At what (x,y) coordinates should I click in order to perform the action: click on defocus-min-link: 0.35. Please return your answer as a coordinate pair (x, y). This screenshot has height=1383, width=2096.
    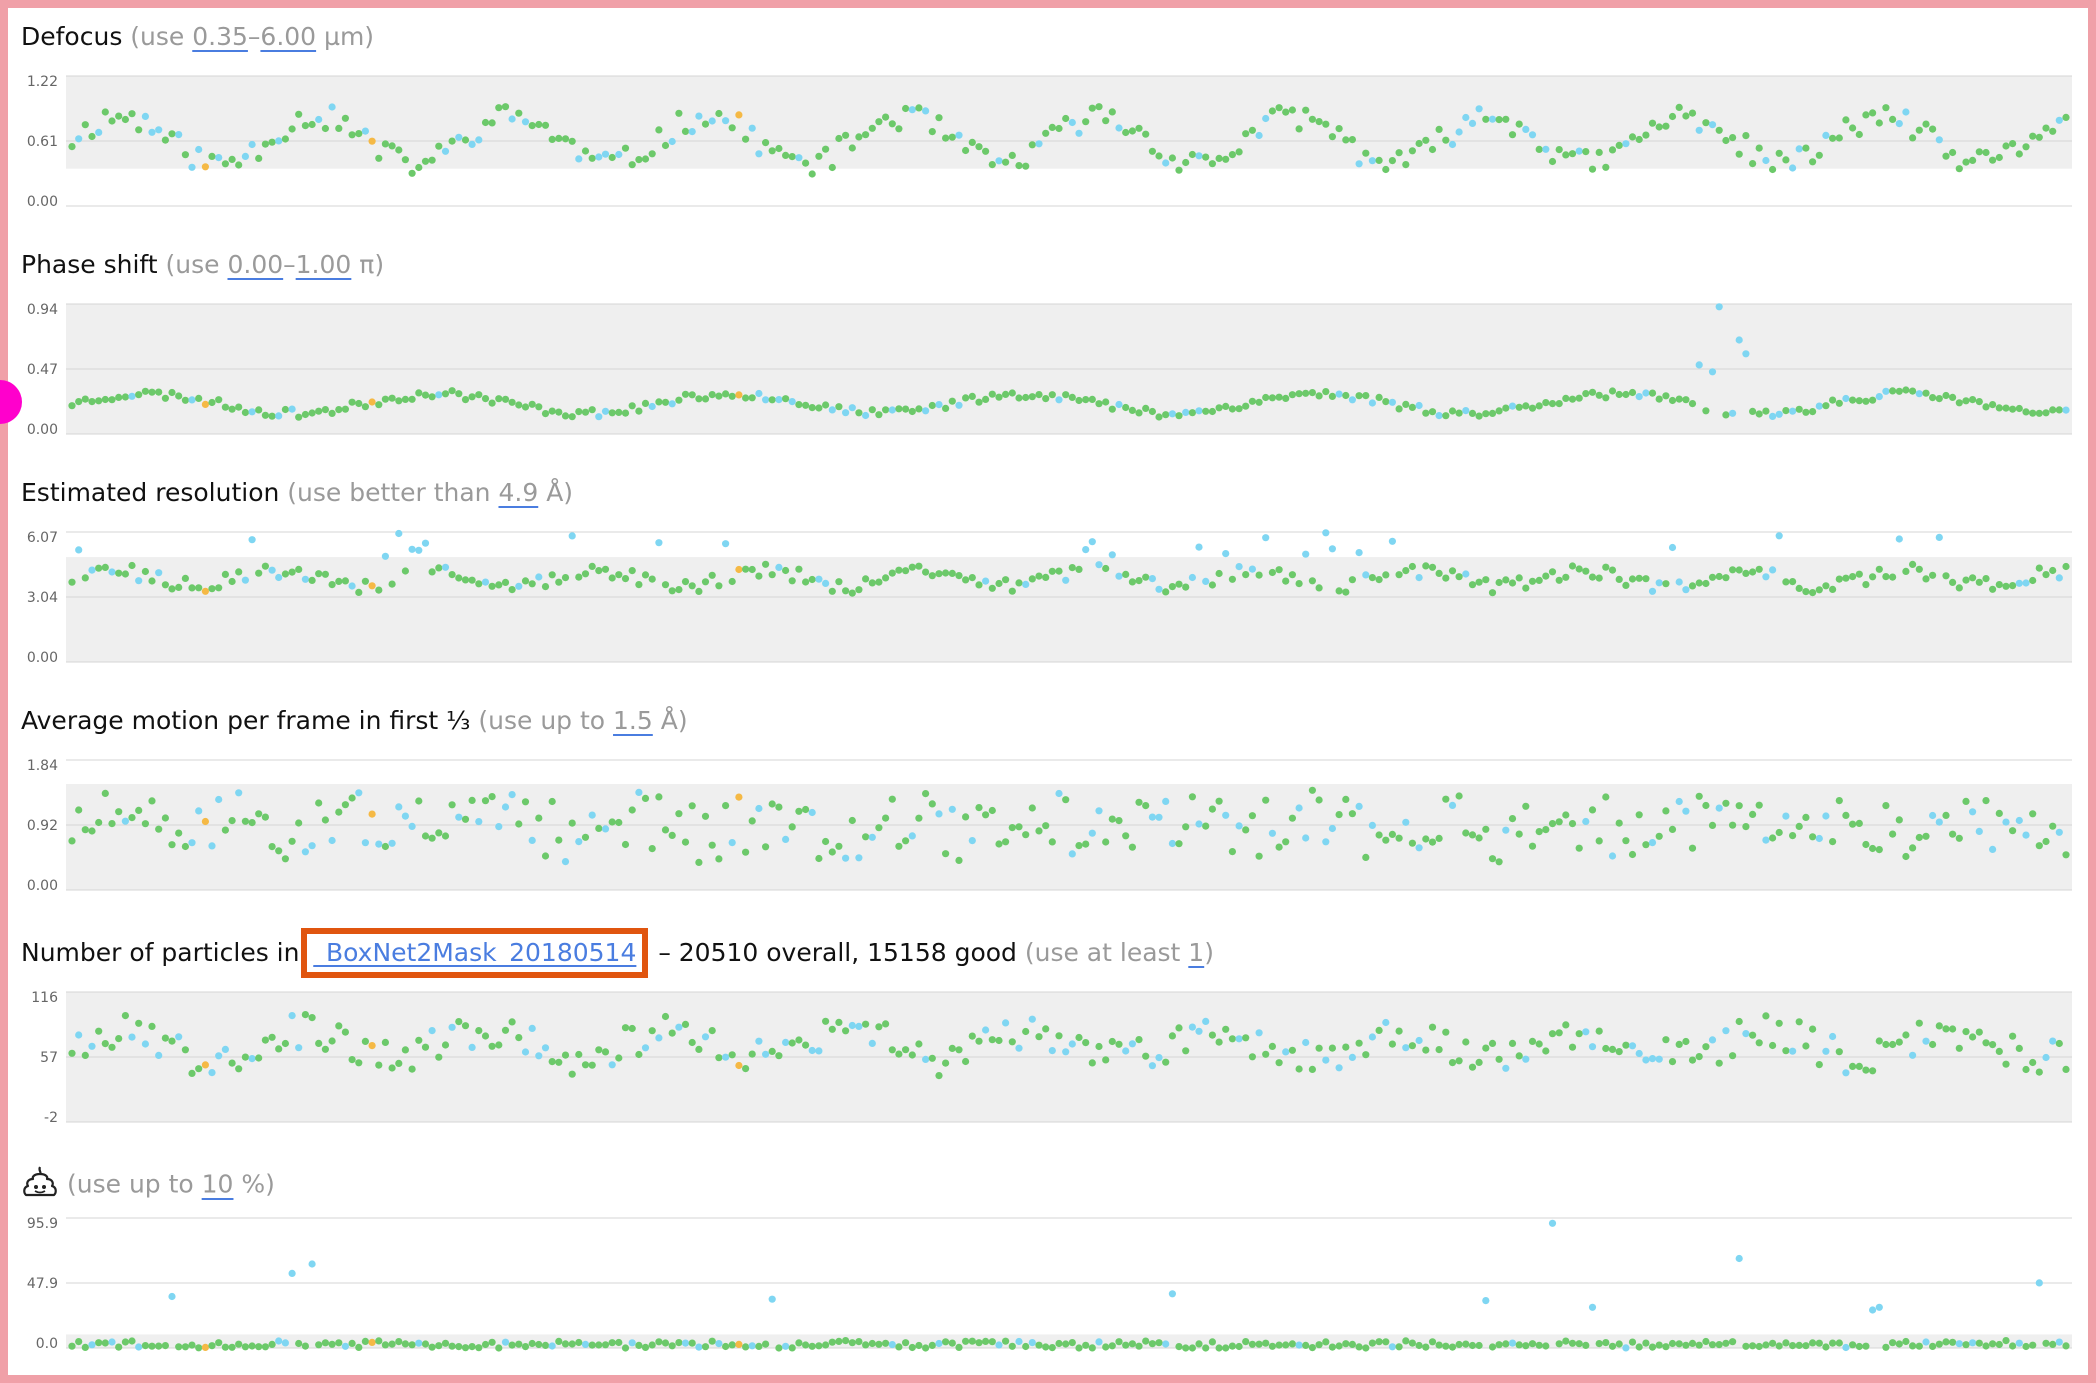
    Looking at the image, I should click on (220, 36).